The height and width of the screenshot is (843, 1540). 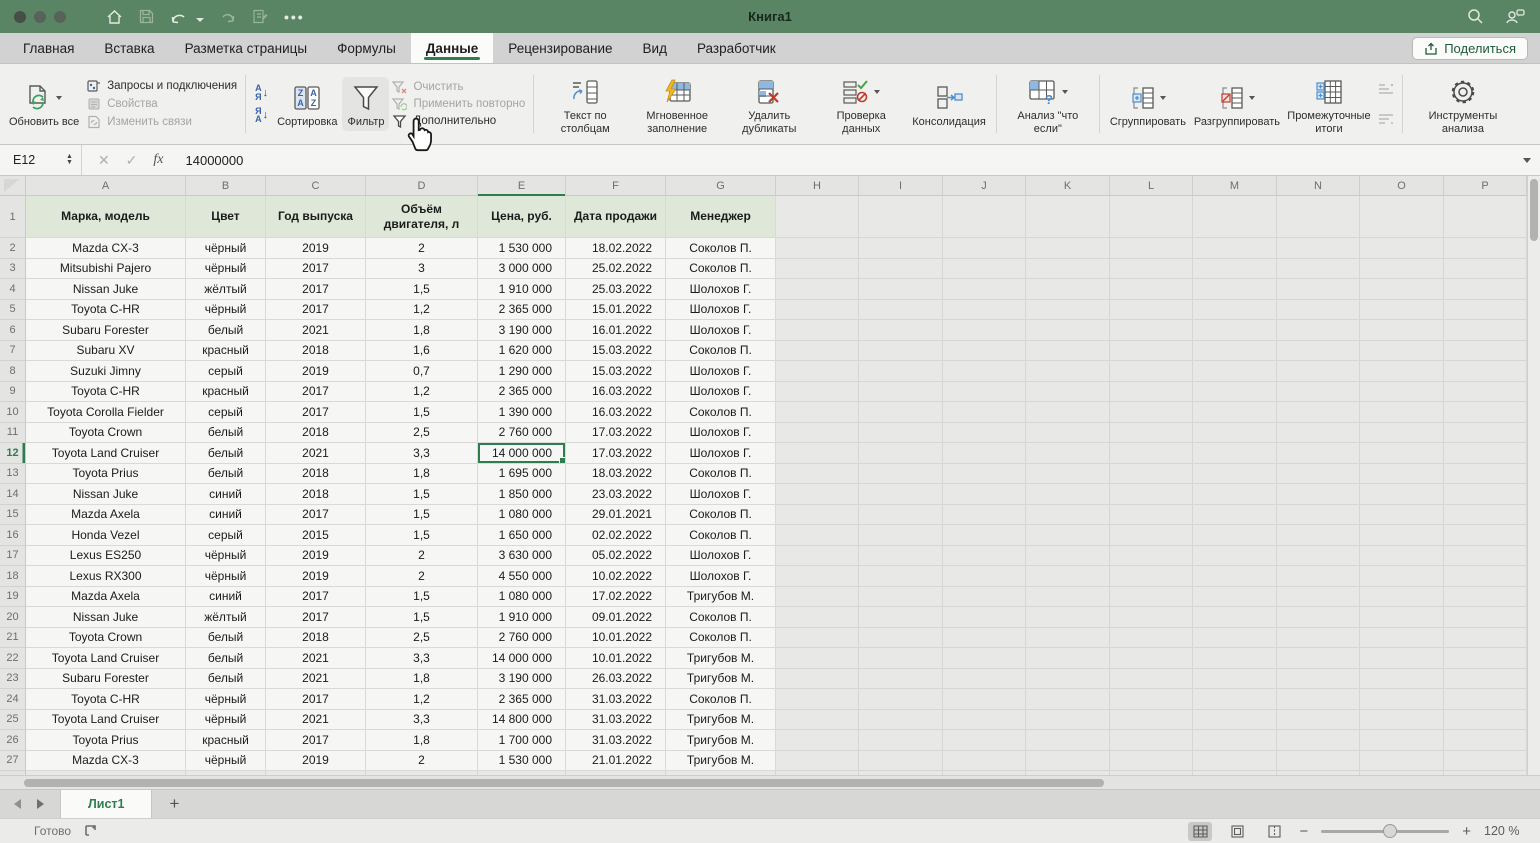 I want to click on row-header-13: 13, so click(x=12, y=474).